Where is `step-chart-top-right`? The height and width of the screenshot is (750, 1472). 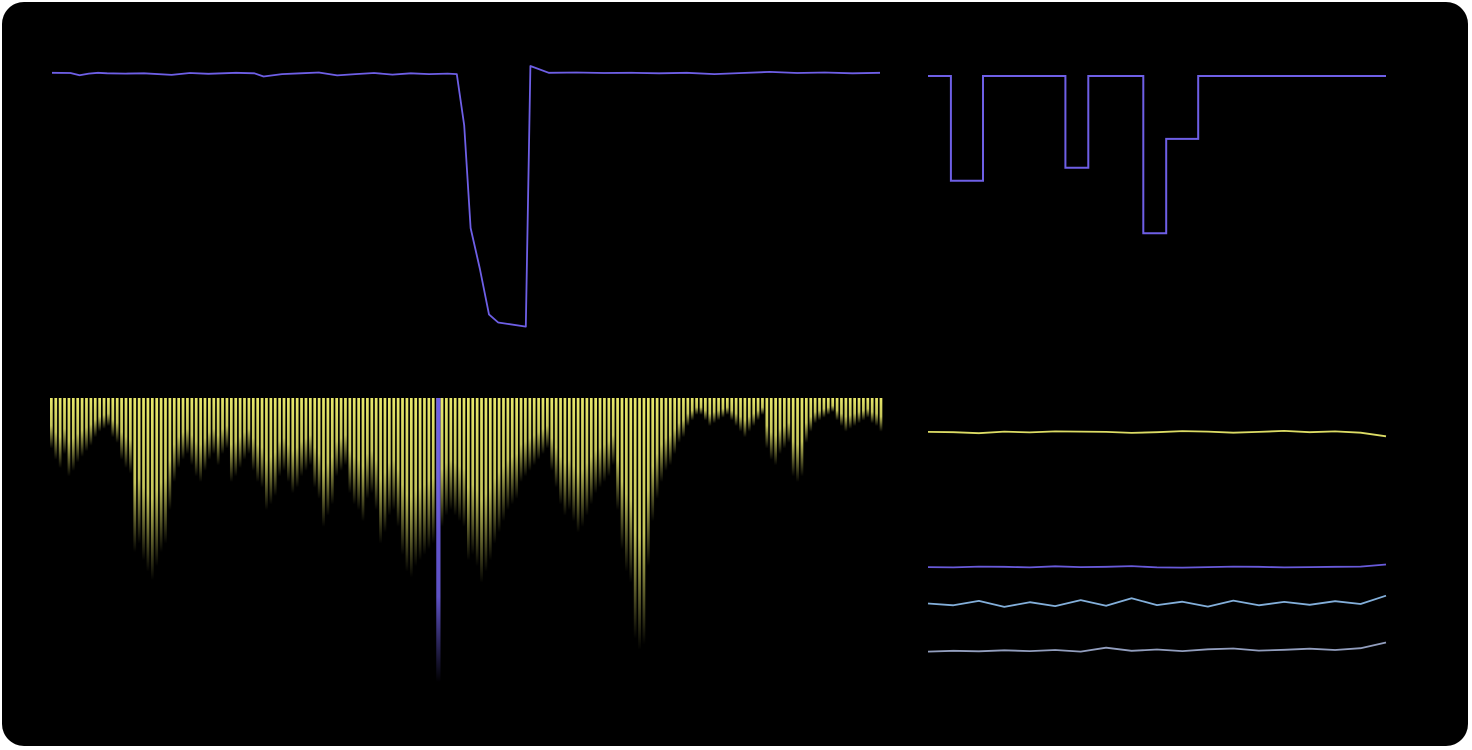
step-chart-top-right is located at coordinates (1157, 205).